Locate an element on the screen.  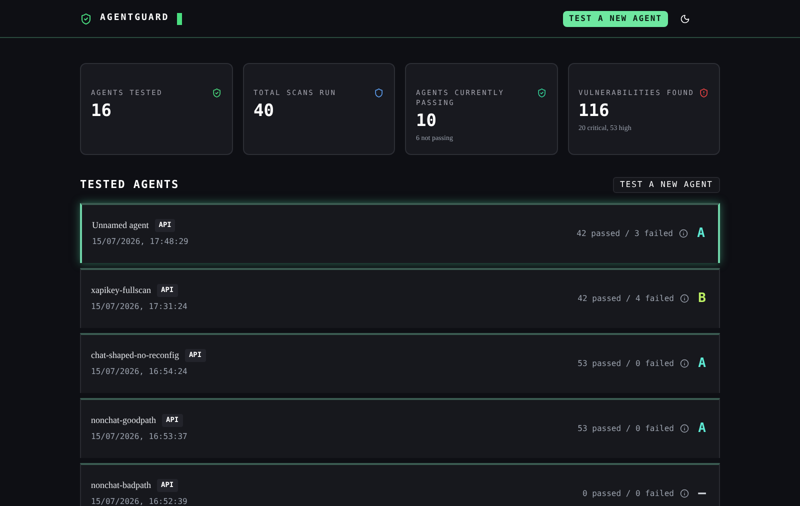
stat-value: 40 is located at coordinates (264, 111).